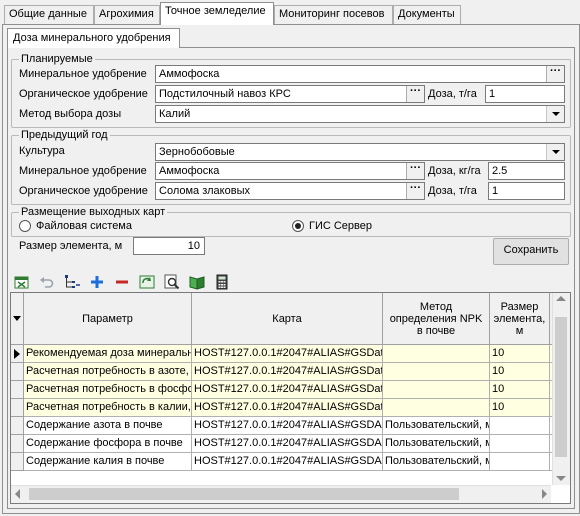  What do you see at coordinates (340, 226) in the screenshot?
I see `radio-gis-server-label: ГИС Сервер` at bounding box center [340, 226].